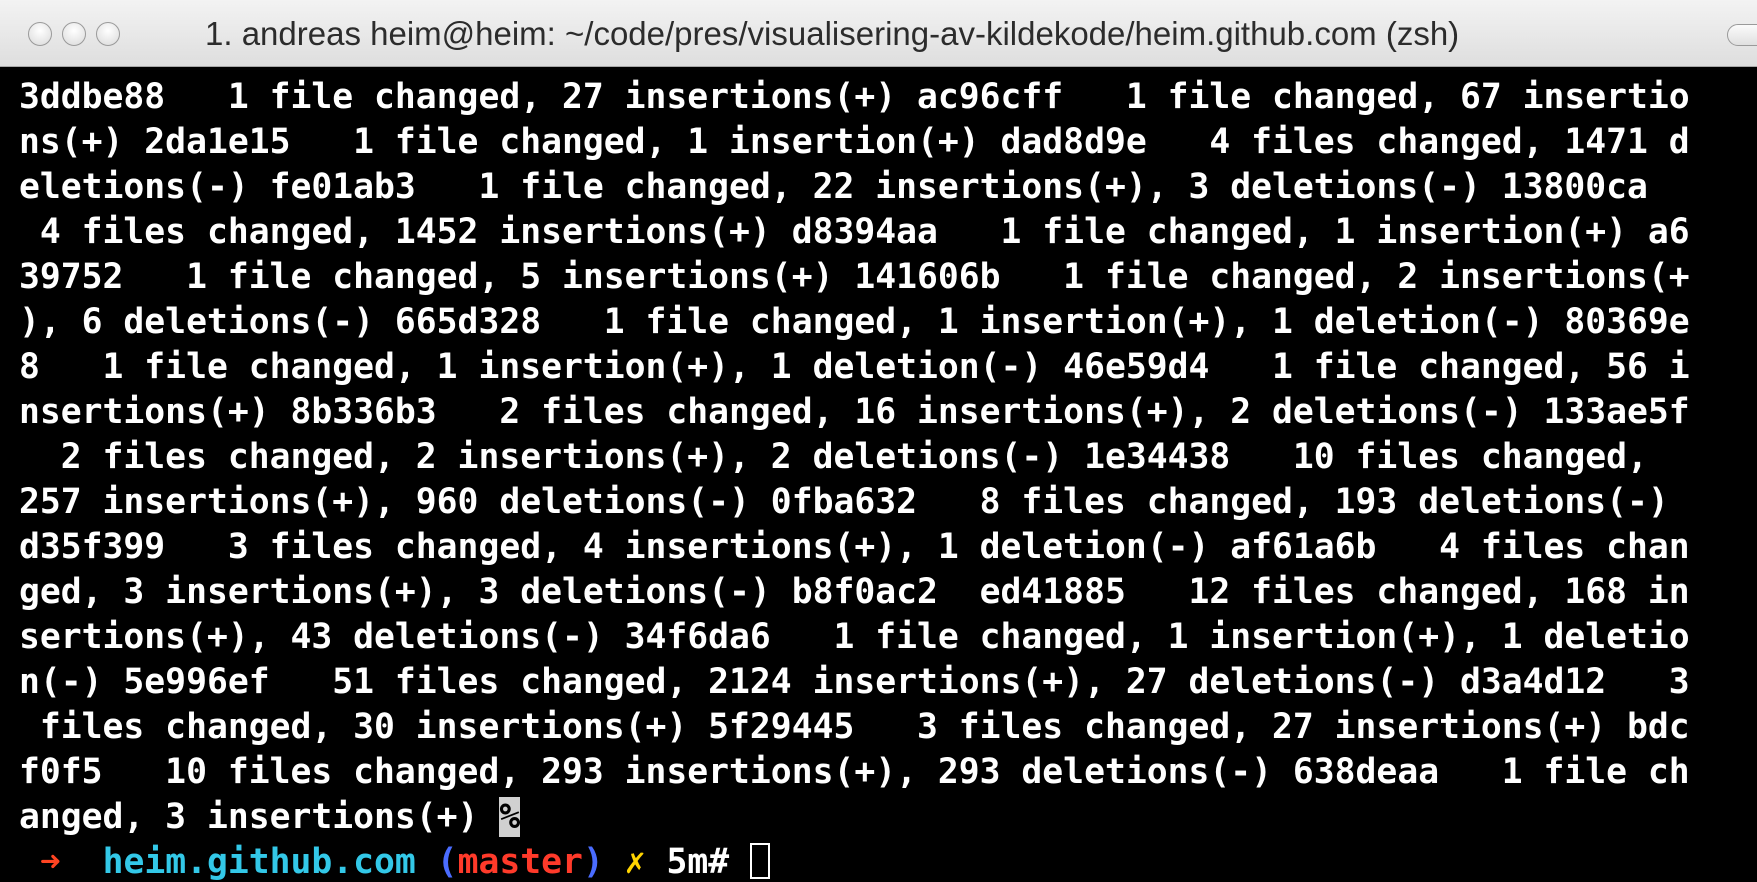  I want to click on prompt-paren-close: ), so click(593, 862).